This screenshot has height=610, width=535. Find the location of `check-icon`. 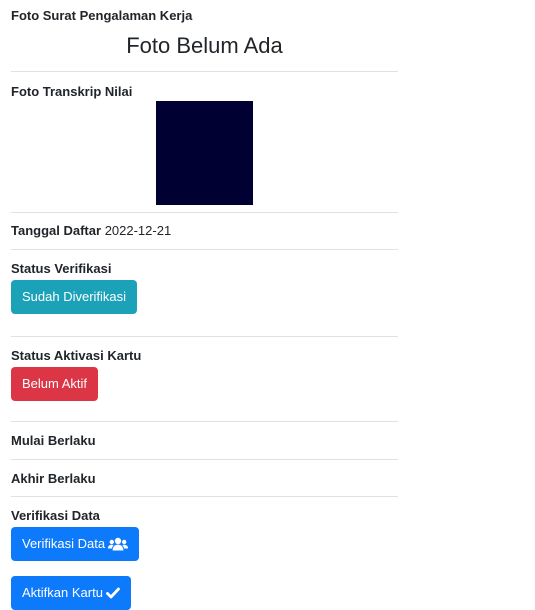

check-icon is located at coordinates (113, 592).